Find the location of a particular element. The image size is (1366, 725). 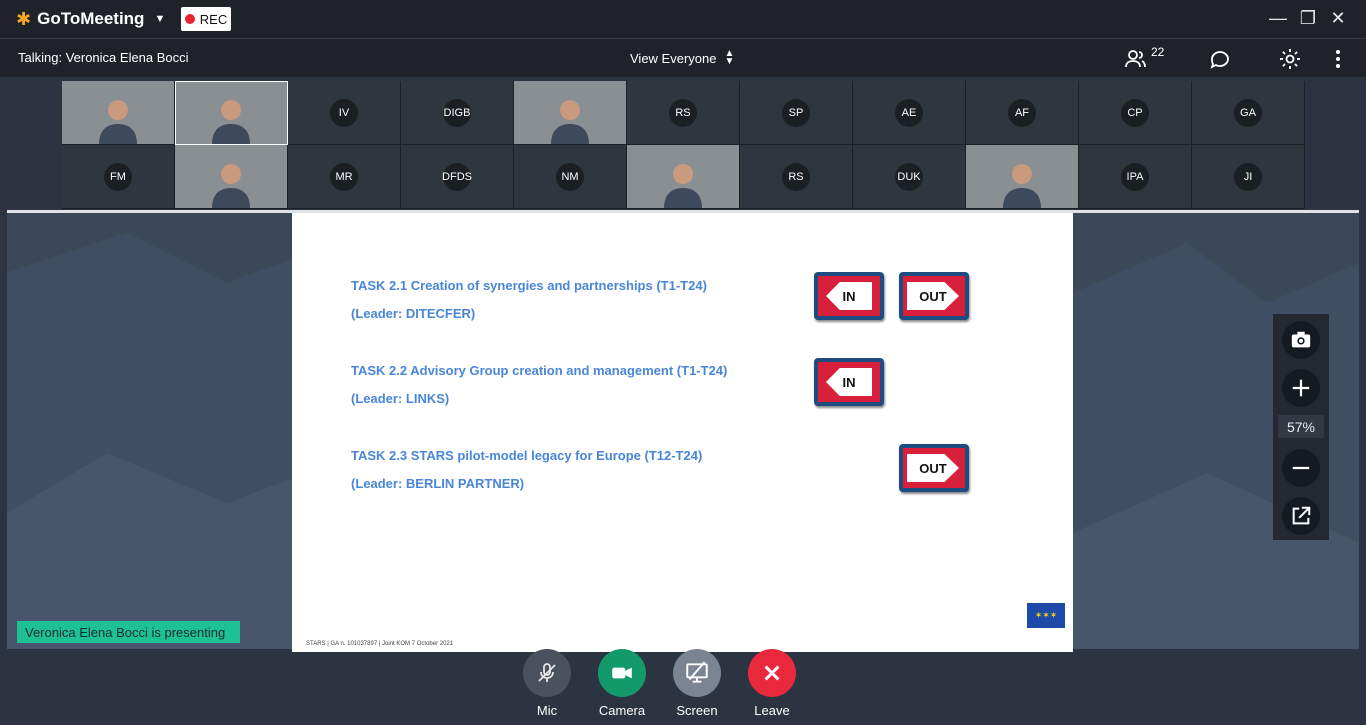

participant-tile: DFDS is located at coordinates (457, 177).